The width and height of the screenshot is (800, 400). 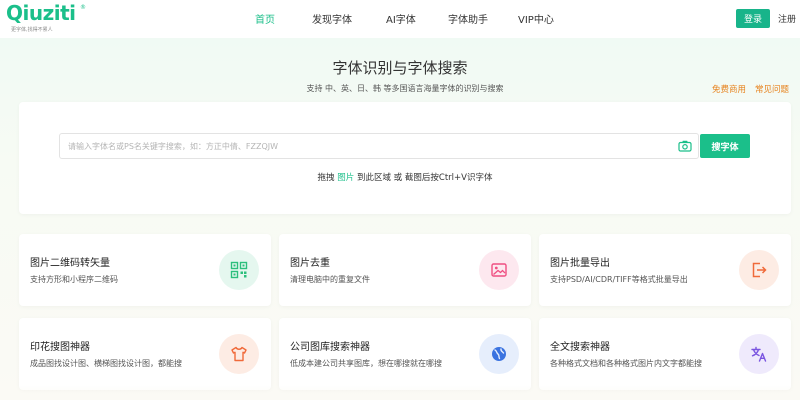 I want to click on login-button: 登录, so click(x=753, y=18).